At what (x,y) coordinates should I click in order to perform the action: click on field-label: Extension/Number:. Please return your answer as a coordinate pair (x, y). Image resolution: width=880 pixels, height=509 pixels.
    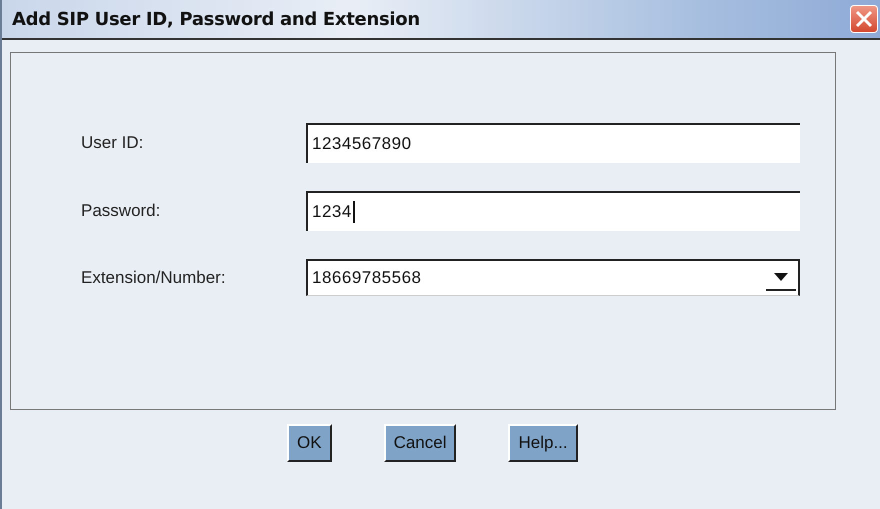
    Looking at the image, I should click on (154, 278).